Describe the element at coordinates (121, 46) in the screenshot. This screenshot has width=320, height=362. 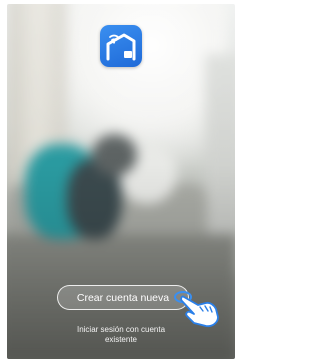
I see `app-logo-icon` at that location.